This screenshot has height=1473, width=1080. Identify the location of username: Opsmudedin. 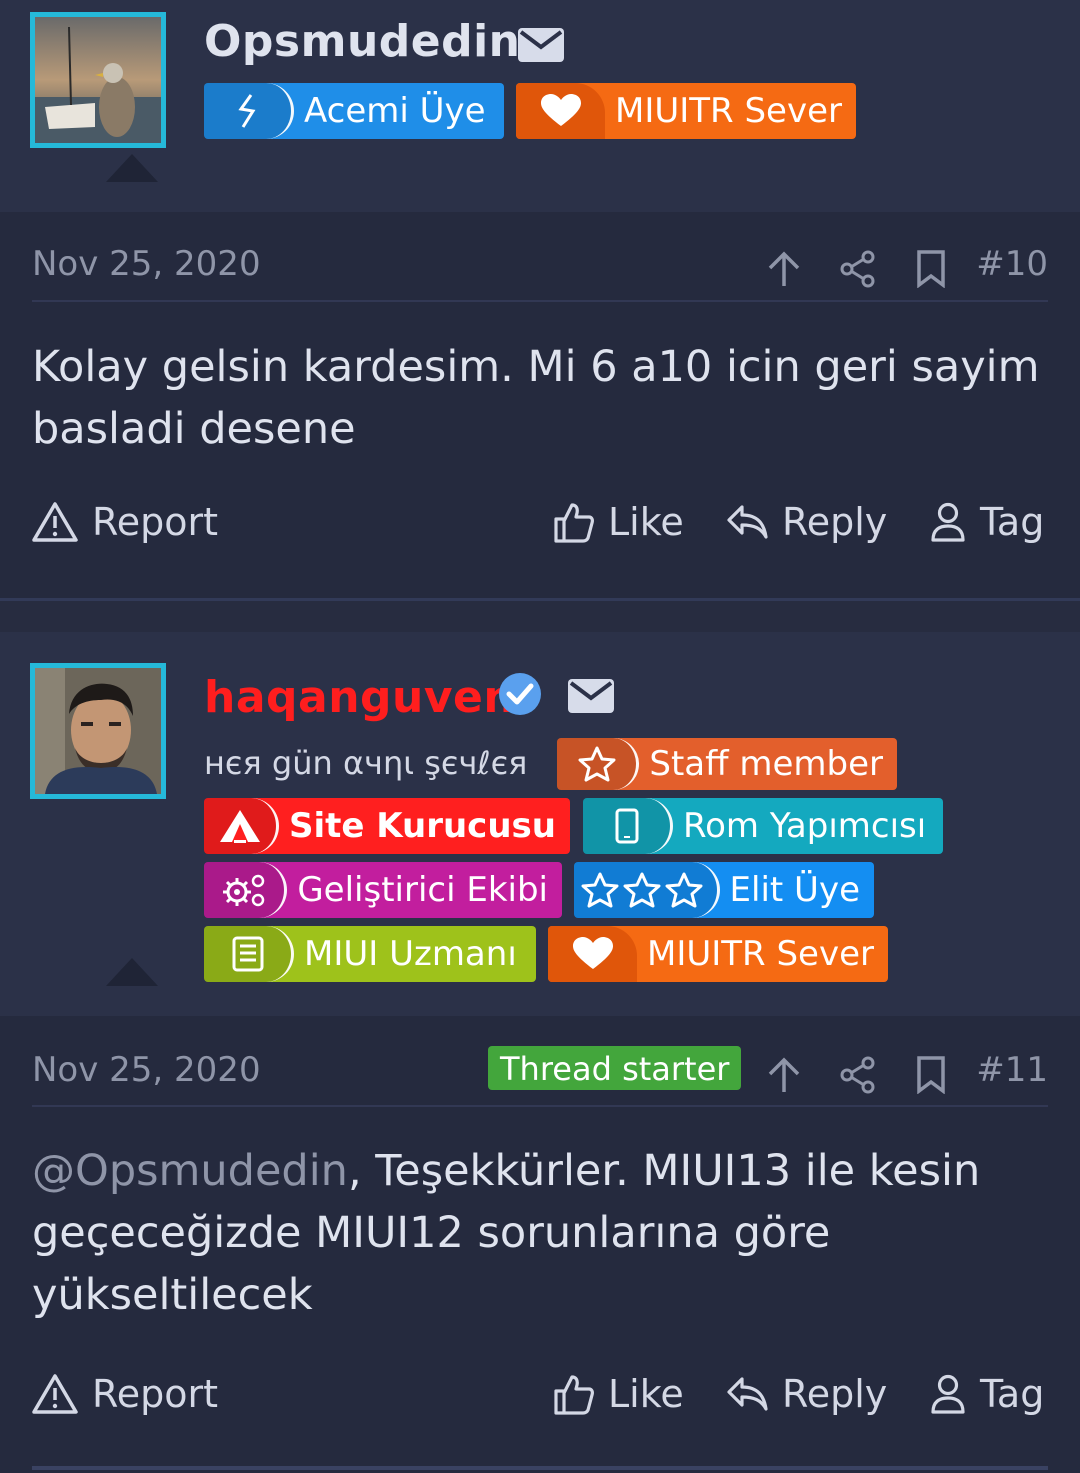
(362, 41).